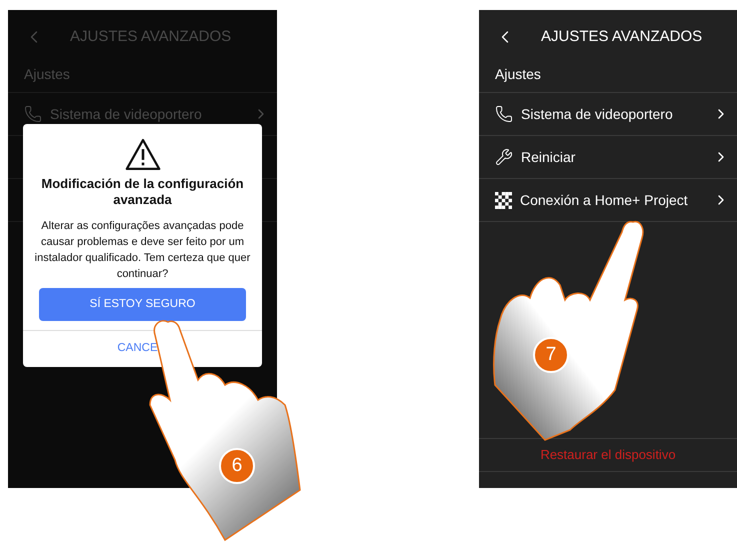  I want to click on restore-device-link: Restaurar el dispositivo, so click(608, 455).